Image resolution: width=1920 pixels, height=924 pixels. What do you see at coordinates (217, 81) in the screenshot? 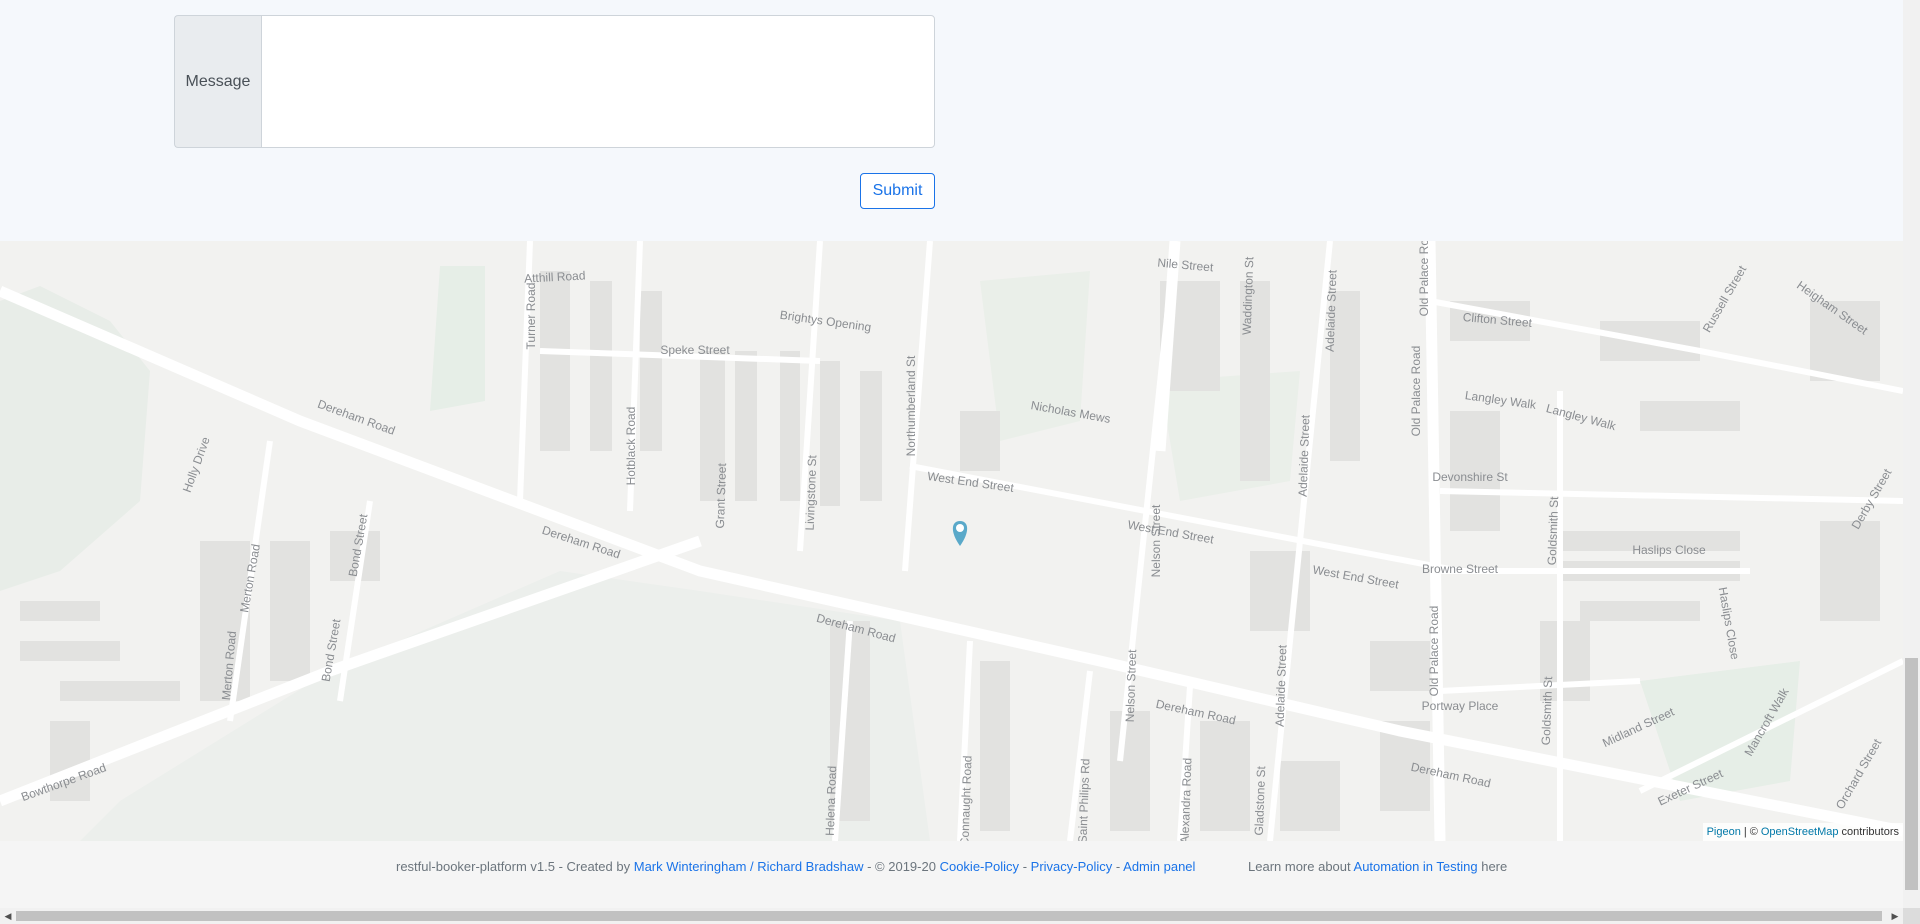
I see `message-label: Message` at bounding box center [217, 81].